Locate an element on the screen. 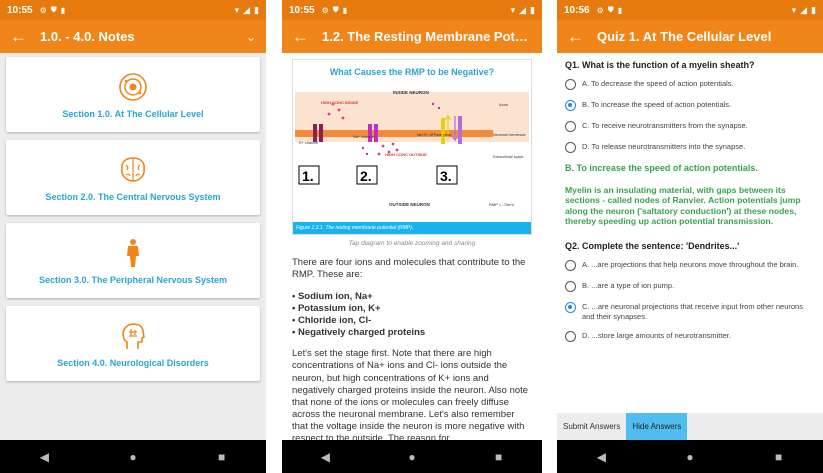  membrane-label: Neuronal membrane is located at coordinates (509, 135).